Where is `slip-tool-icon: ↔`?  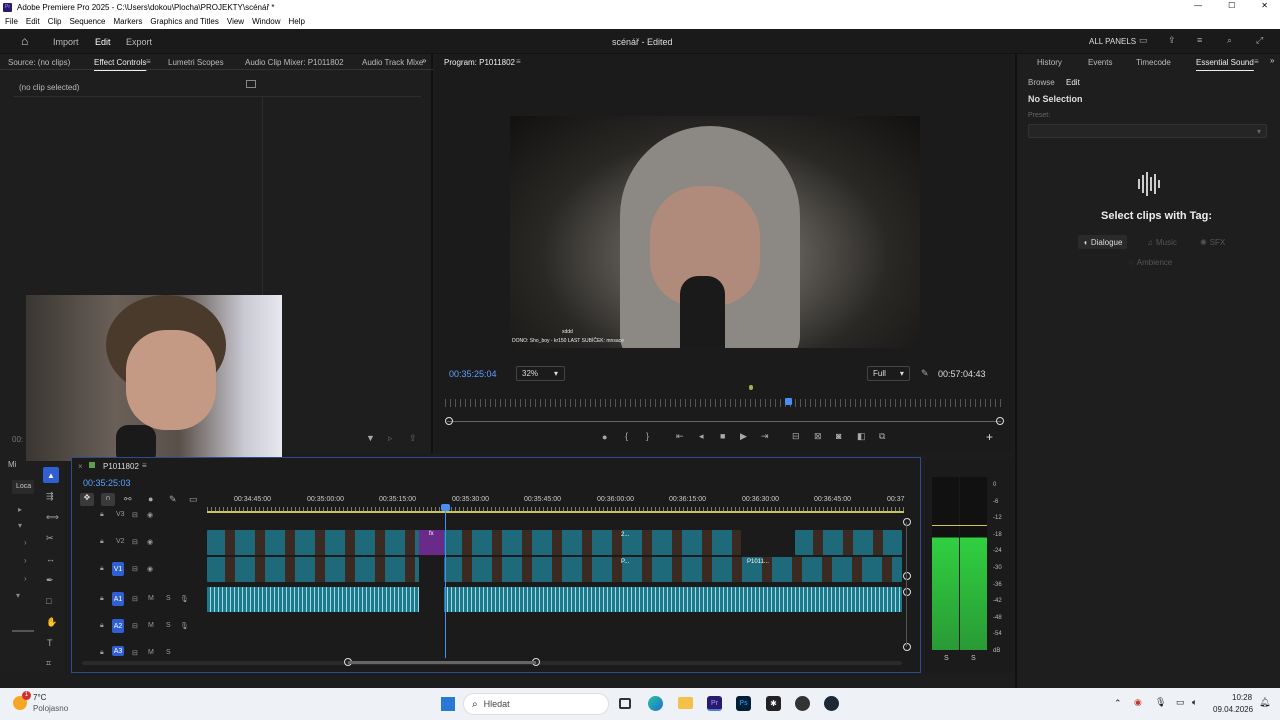 slip-tool-icon: ↔ is located at coordinates (50, 559).